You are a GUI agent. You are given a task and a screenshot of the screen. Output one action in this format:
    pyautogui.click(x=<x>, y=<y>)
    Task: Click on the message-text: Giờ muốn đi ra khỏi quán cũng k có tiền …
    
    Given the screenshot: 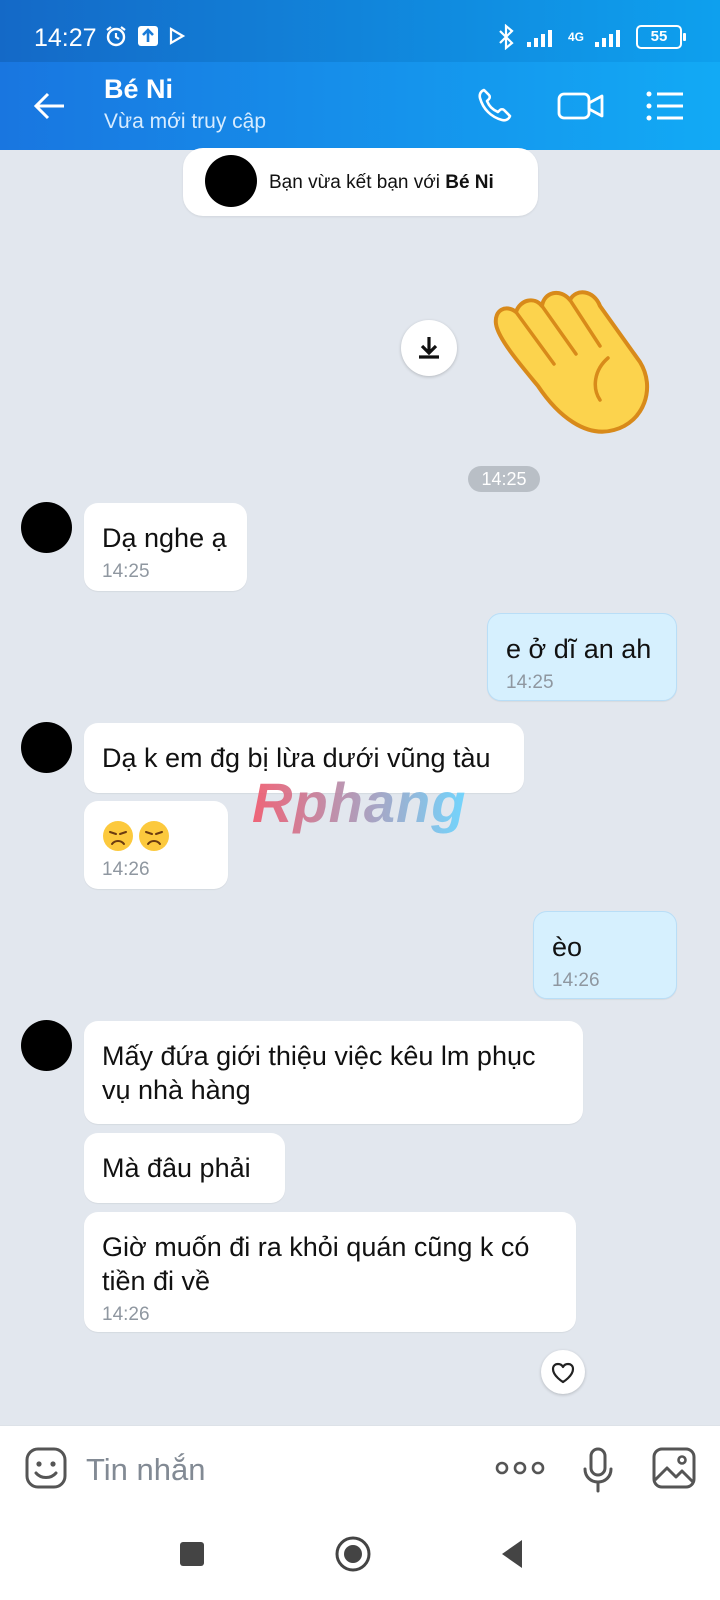 What is the action you would take?
    pyautogui.click(x=316, y=1264)
    